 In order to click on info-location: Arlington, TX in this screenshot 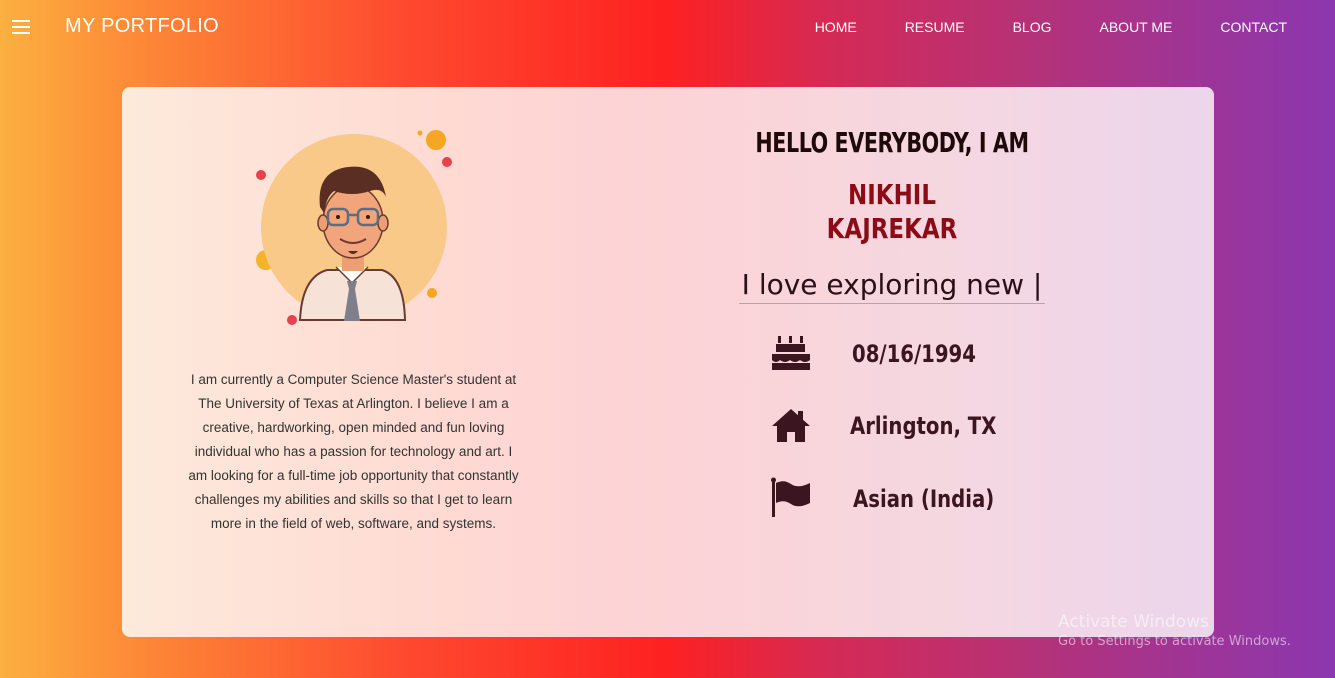, I will do `click(920, 426)`.